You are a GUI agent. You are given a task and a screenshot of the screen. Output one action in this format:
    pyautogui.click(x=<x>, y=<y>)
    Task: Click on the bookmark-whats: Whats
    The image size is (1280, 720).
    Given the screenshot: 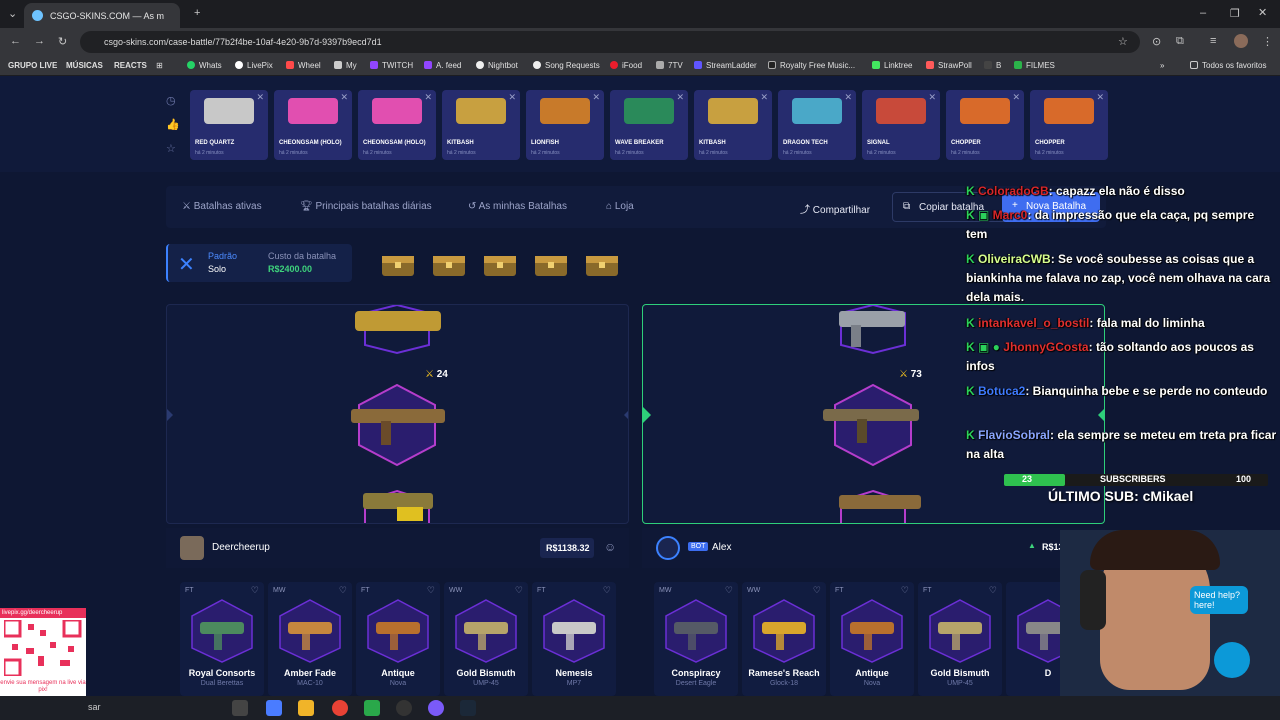 What is the action you would take?
    pyautogui.click(x=204, y=65)
    